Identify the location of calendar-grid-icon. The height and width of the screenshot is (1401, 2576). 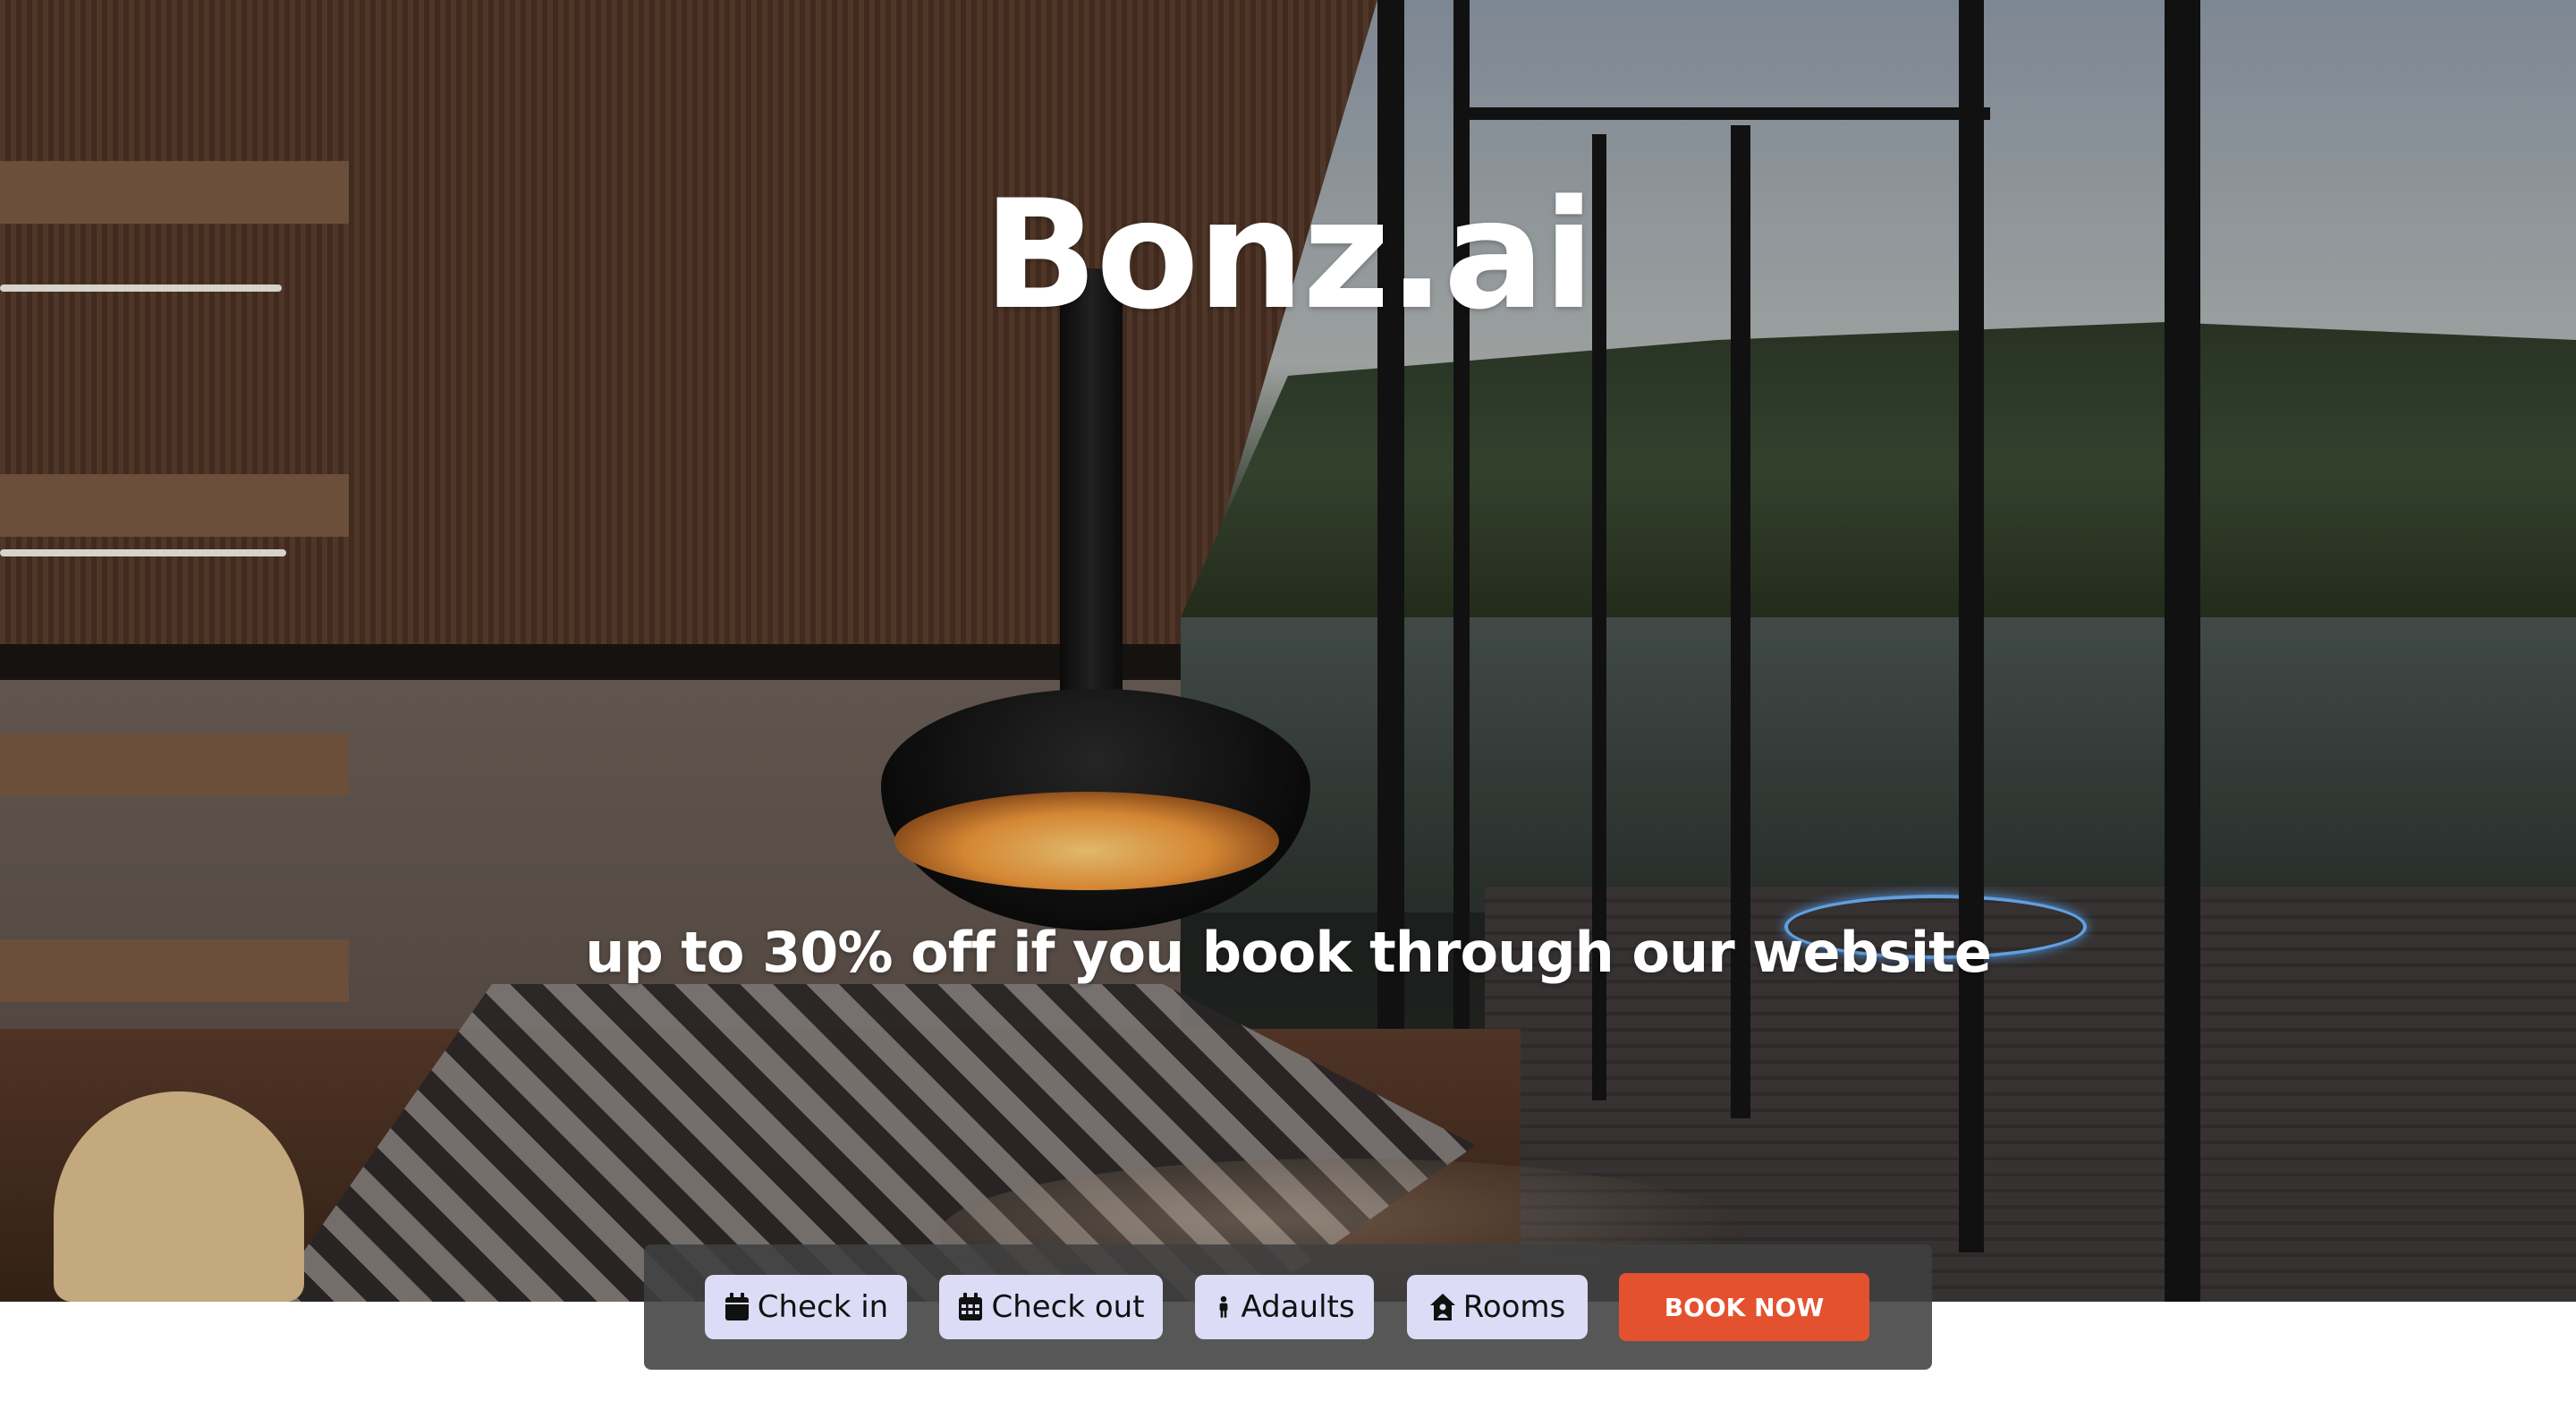
(971, 1306).